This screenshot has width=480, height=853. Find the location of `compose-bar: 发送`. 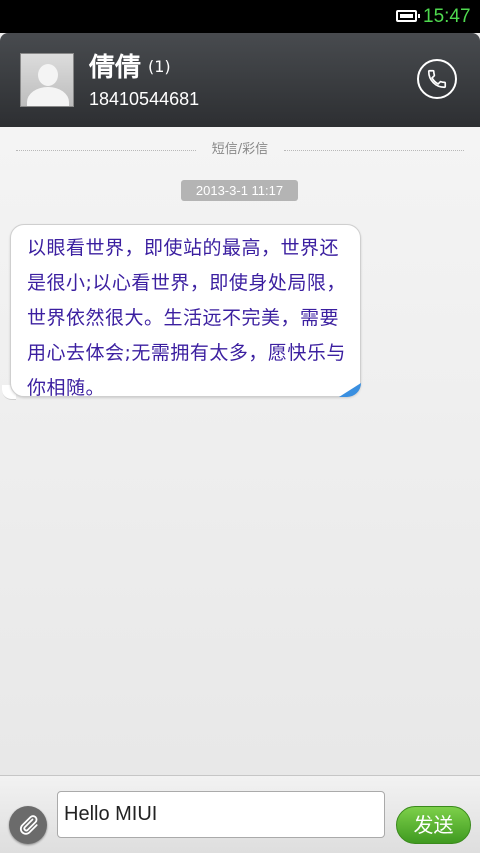

compose-bar: 发送 is located at coordinates (240, 814).